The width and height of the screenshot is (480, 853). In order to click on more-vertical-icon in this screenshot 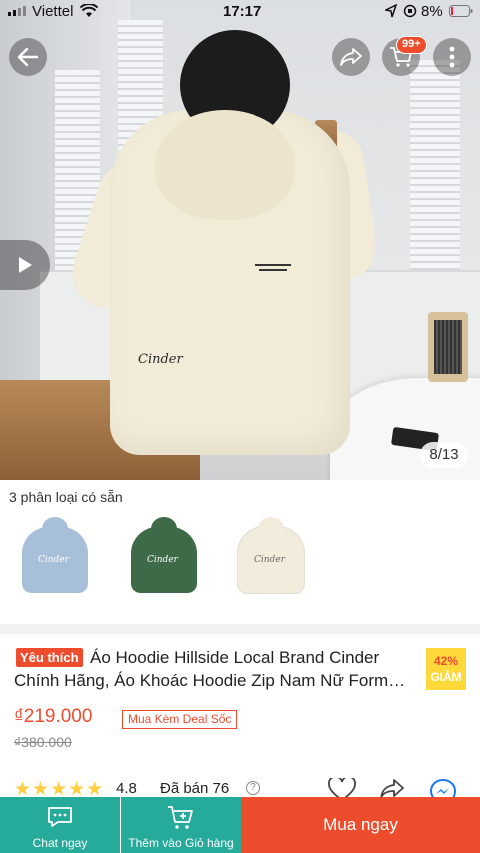, I will do `click(452, 57)`.